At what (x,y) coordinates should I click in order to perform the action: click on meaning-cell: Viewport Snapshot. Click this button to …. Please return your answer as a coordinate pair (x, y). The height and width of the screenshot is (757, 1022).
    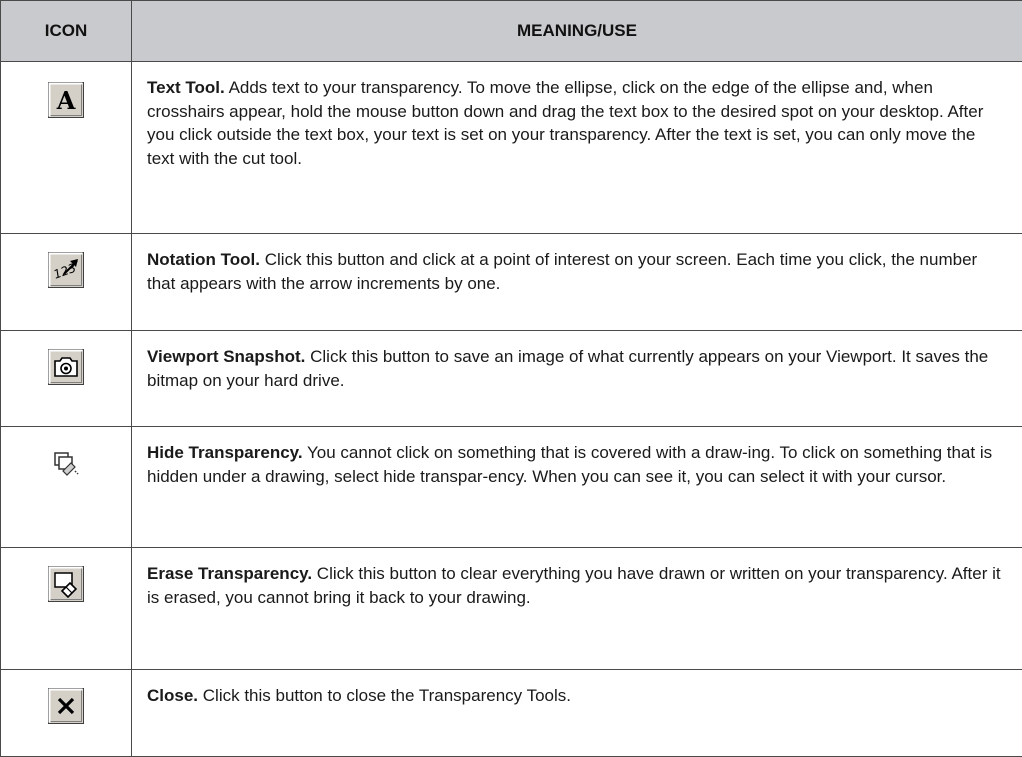
    Looking at the image, I should click on (577, 379).